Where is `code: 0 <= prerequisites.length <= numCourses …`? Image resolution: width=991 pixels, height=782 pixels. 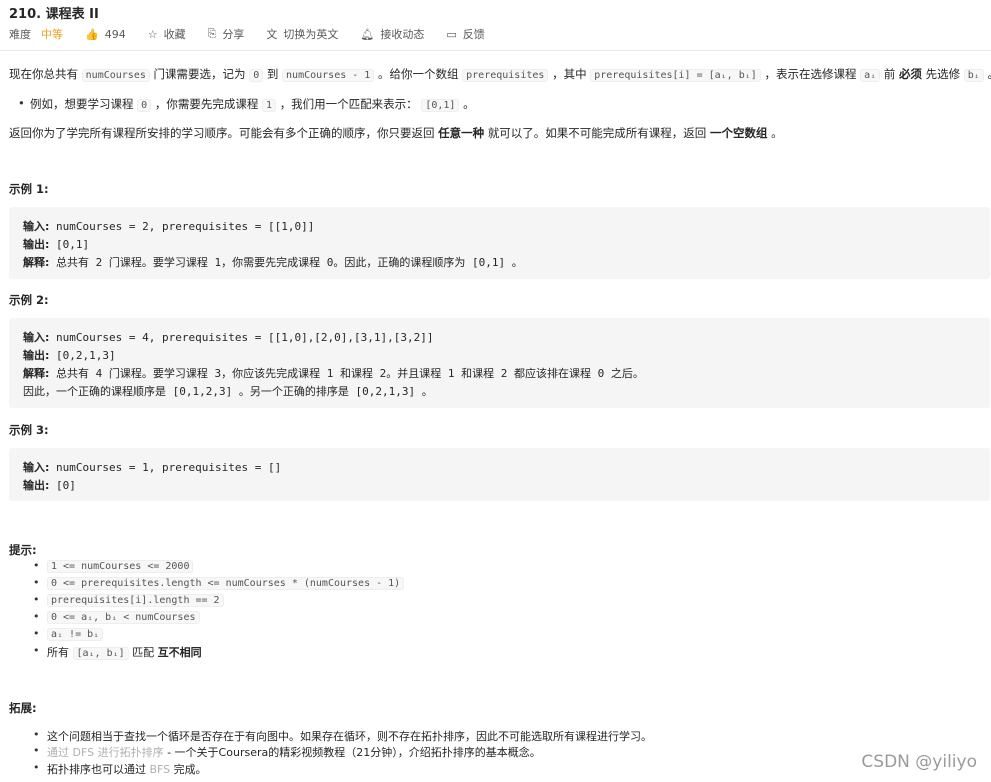
code: 0 <= prerequisites.length <= numCourses … is located at coordinates (226, 583).